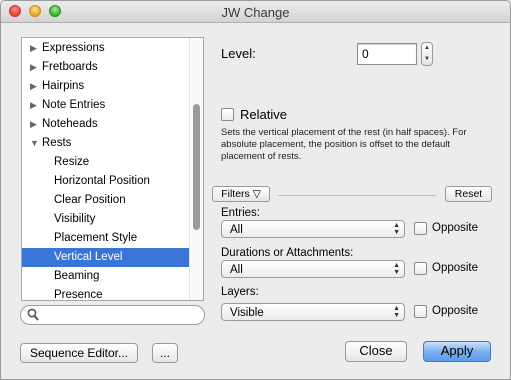 The image size is (511, 380). What do you see at coordinates (72, 162) in the screenshot?
I see `tree-item-label: Resize` at bounding box center [72, 162].